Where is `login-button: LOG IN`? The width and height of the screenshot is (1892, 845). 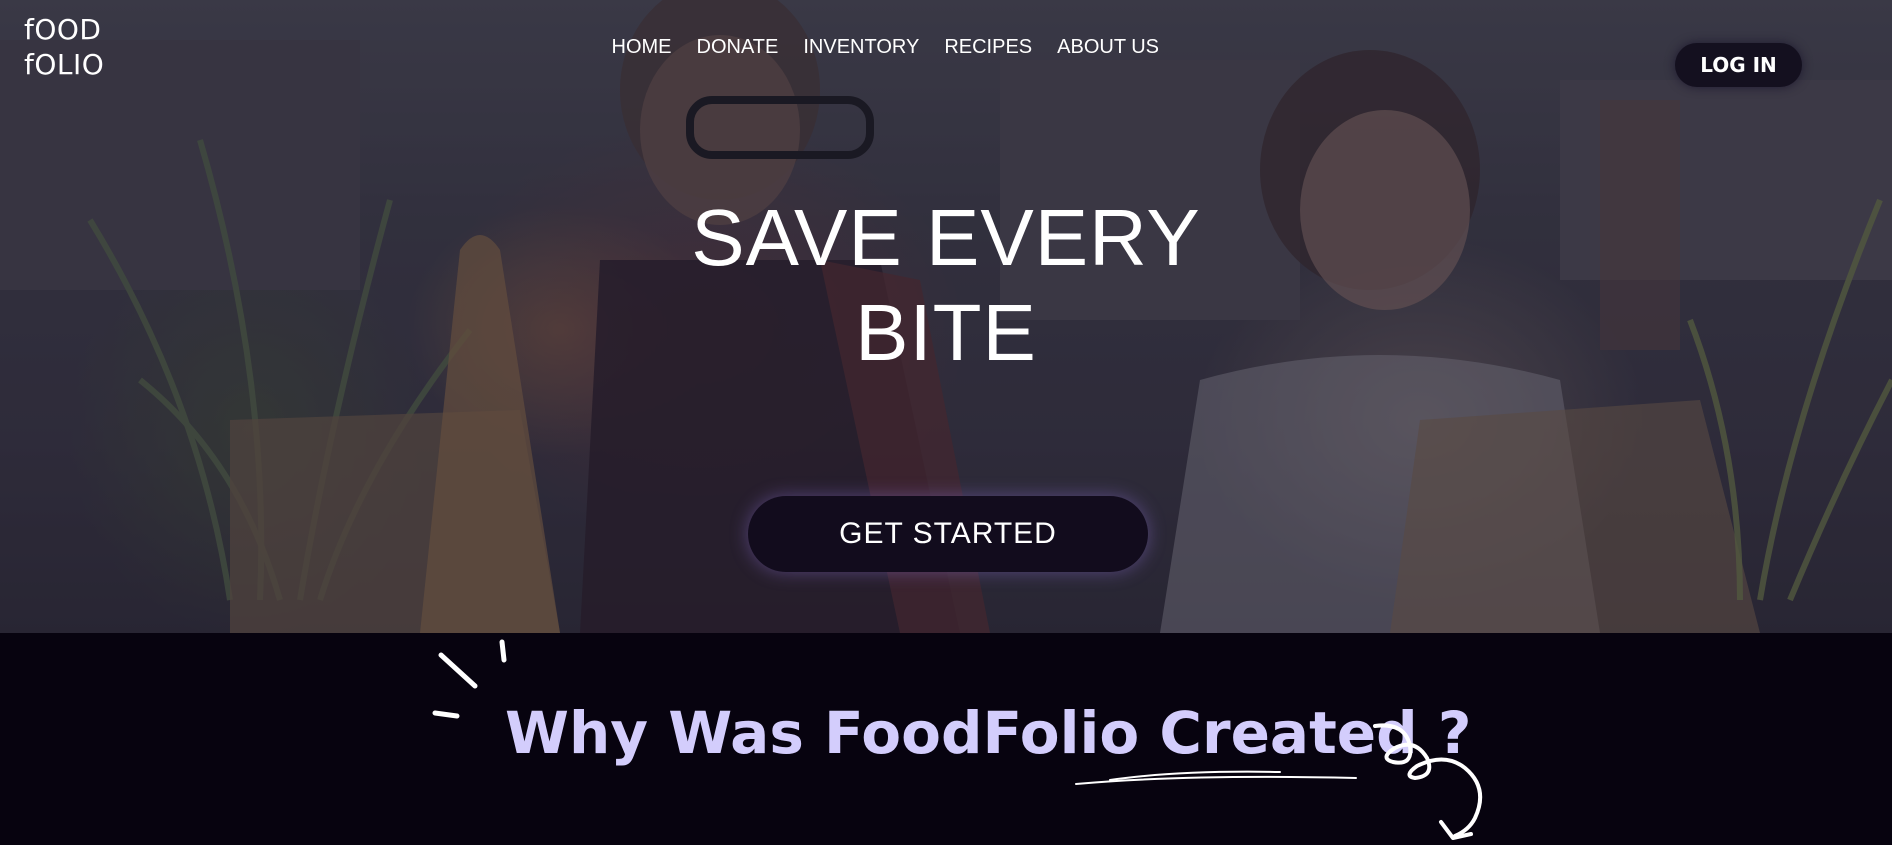
login-button: LOG IN is located at coordinates (1738, 65).